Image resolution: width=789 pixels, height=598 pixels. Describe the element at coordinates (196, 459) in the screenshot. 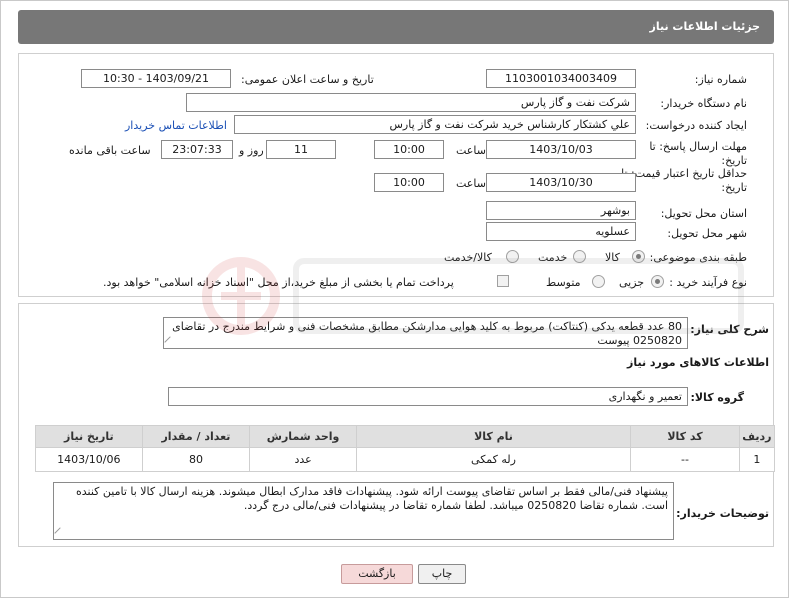

I see `cell-qty: 80` at that location.